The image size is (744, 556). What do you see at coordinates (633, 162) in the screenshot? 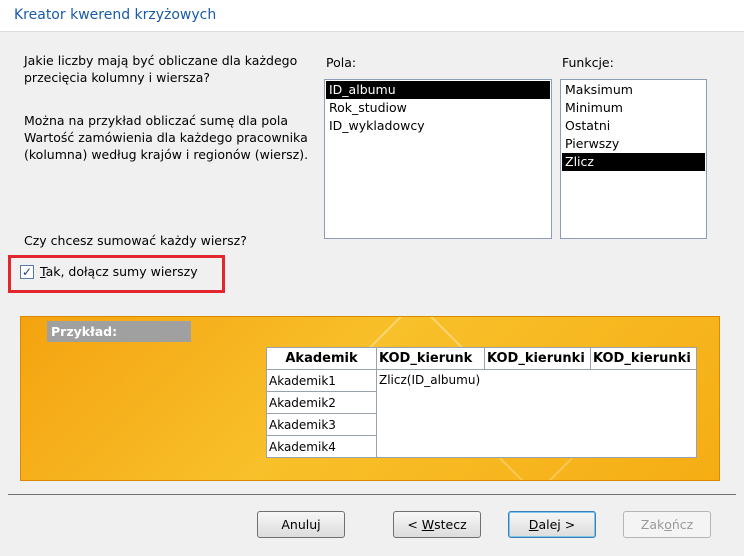
I see `function-item-zlicz: Zlicz` at bounding box center [633, 162].